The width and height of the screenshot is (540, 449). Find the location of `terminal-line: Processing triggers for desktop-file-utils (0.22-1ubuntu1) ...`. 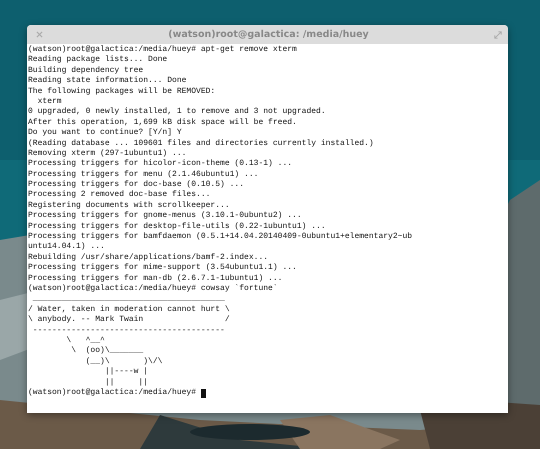

terminal-line: Processing triggers for desktop-file-utils (0.22-1ubuntu1) ... is located at coordinates (177, 227).